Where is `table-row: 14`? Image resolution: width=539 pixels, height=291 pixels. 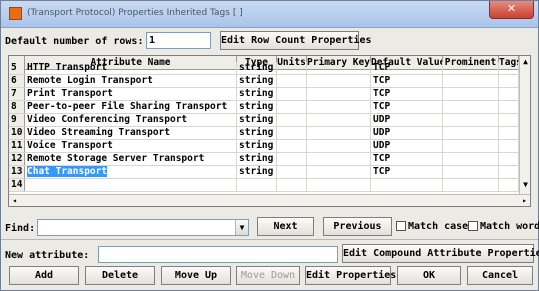
table-row: 14 is located at coordinates (264, 185).